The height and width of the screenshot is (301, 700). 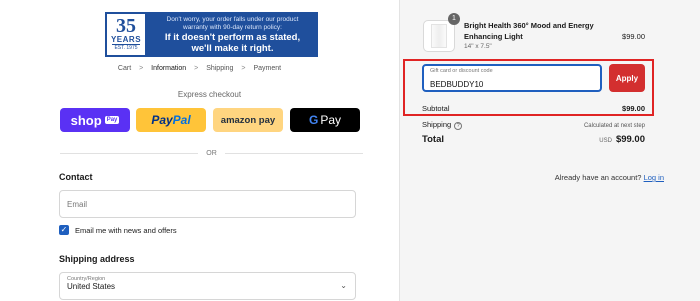 I want to click on account-prompt: Already have an account? Log in, so click(x=609, y=177).